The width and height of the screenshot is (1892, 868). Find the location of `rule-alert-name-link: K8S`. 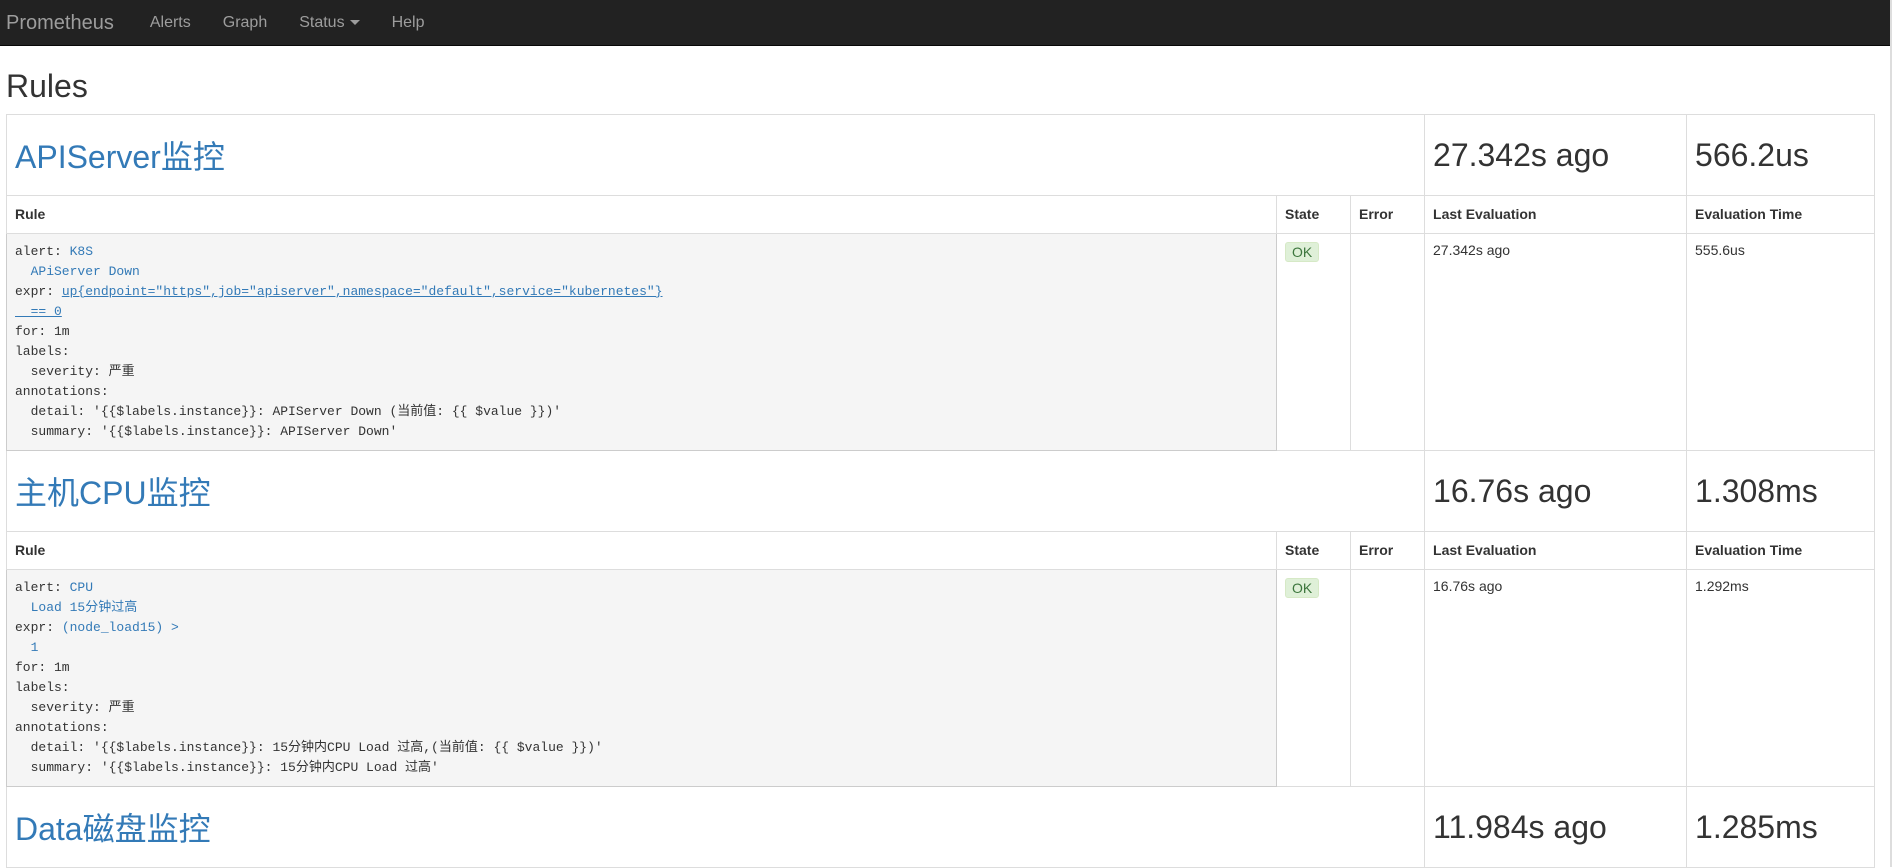

rule-alert-name-link: K8S is located at coordinates (81, 251).